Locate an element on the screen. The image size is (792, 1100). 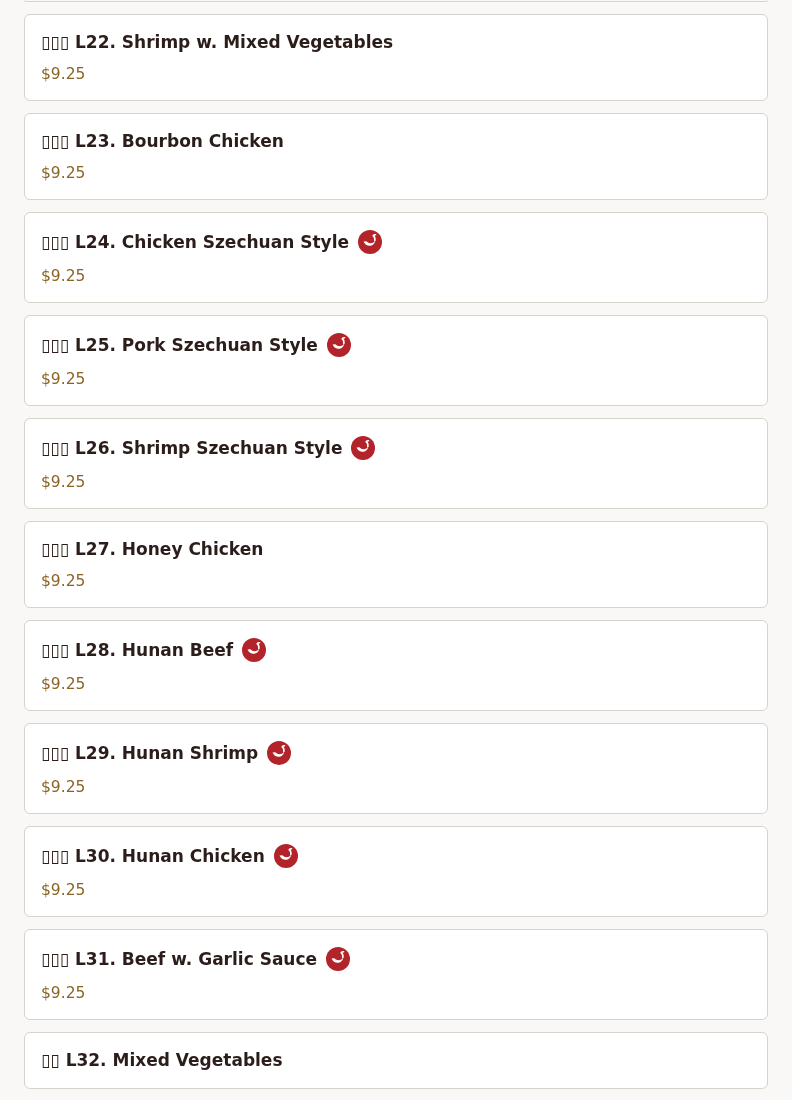
dish-name: ▯▯▯ L30. Hunan Chicken is located at coordinates (153, 856).